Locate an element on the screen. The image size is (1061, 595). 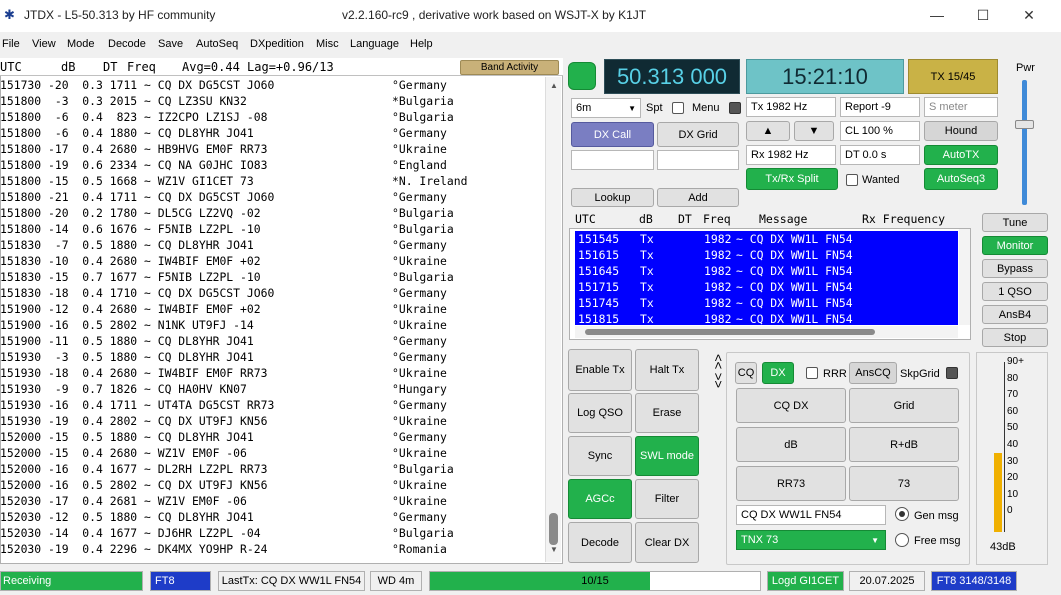
one-qso-button: 1 QSO is located at coordinates (1015, 291).